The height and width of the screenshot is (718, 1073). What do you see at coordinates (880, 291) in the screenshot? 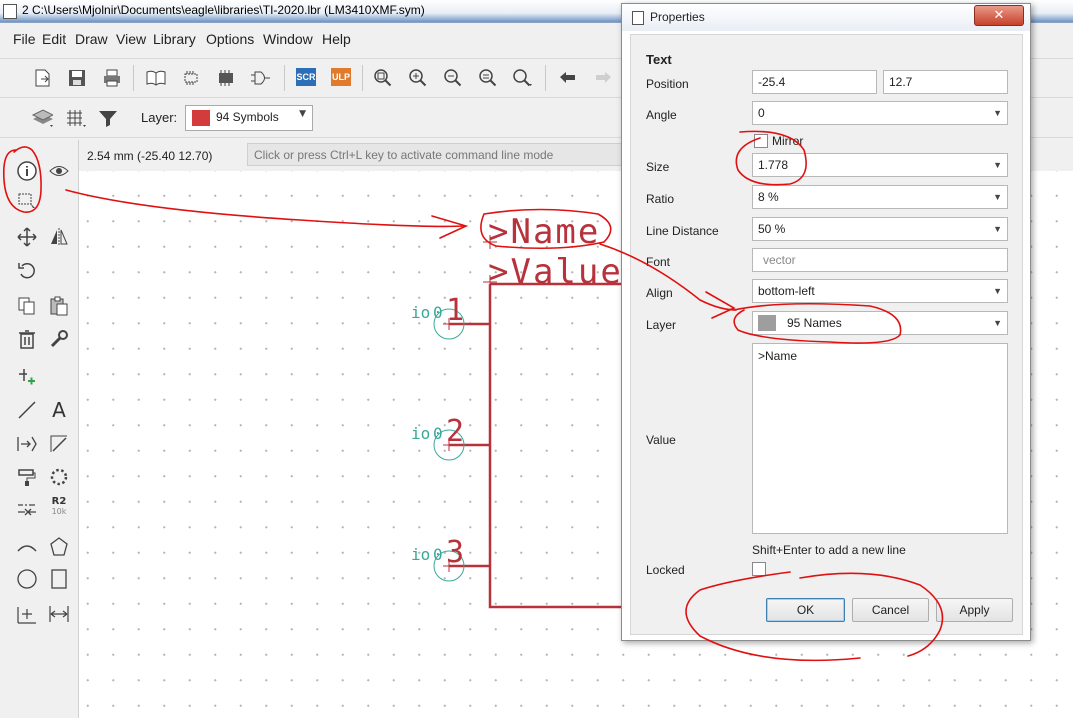
I see `align-select: bottom-left ▼` at bounding box center [880, 291].